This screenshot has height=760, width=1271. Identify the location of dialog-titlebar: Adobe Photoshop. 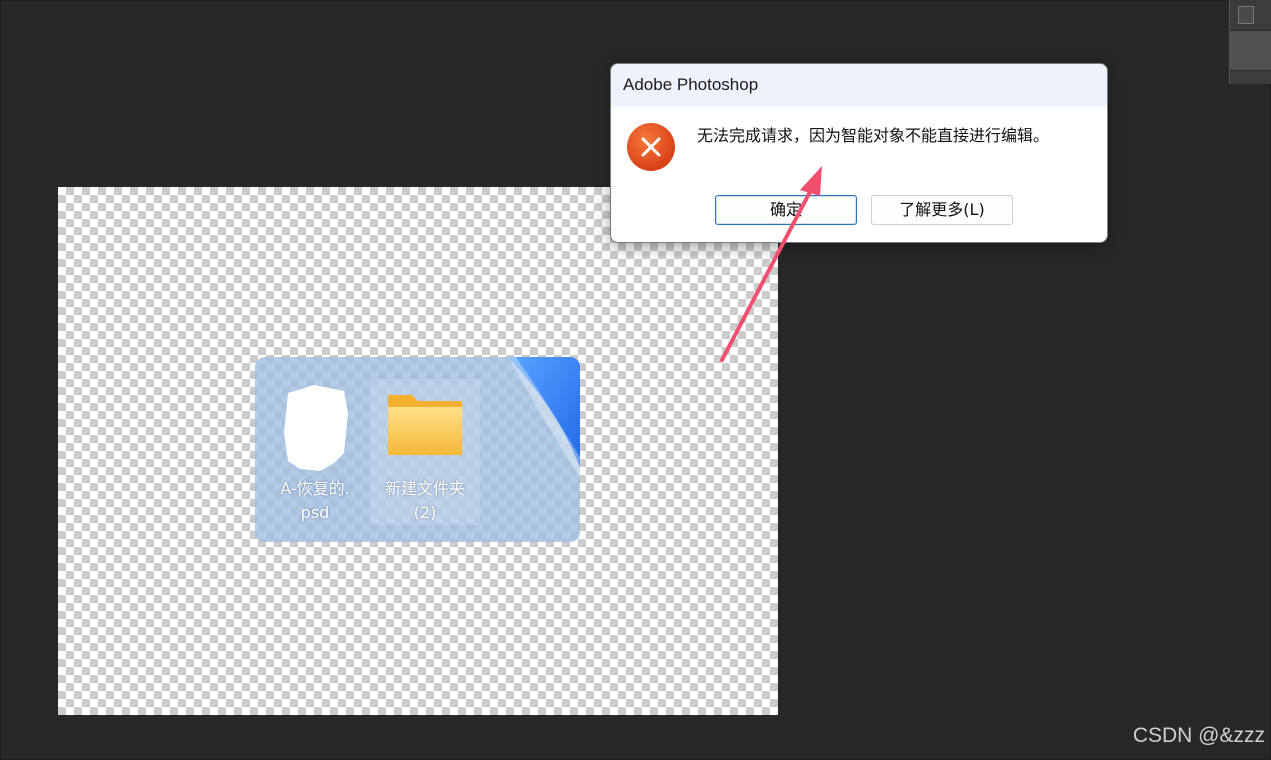
(859, 85).